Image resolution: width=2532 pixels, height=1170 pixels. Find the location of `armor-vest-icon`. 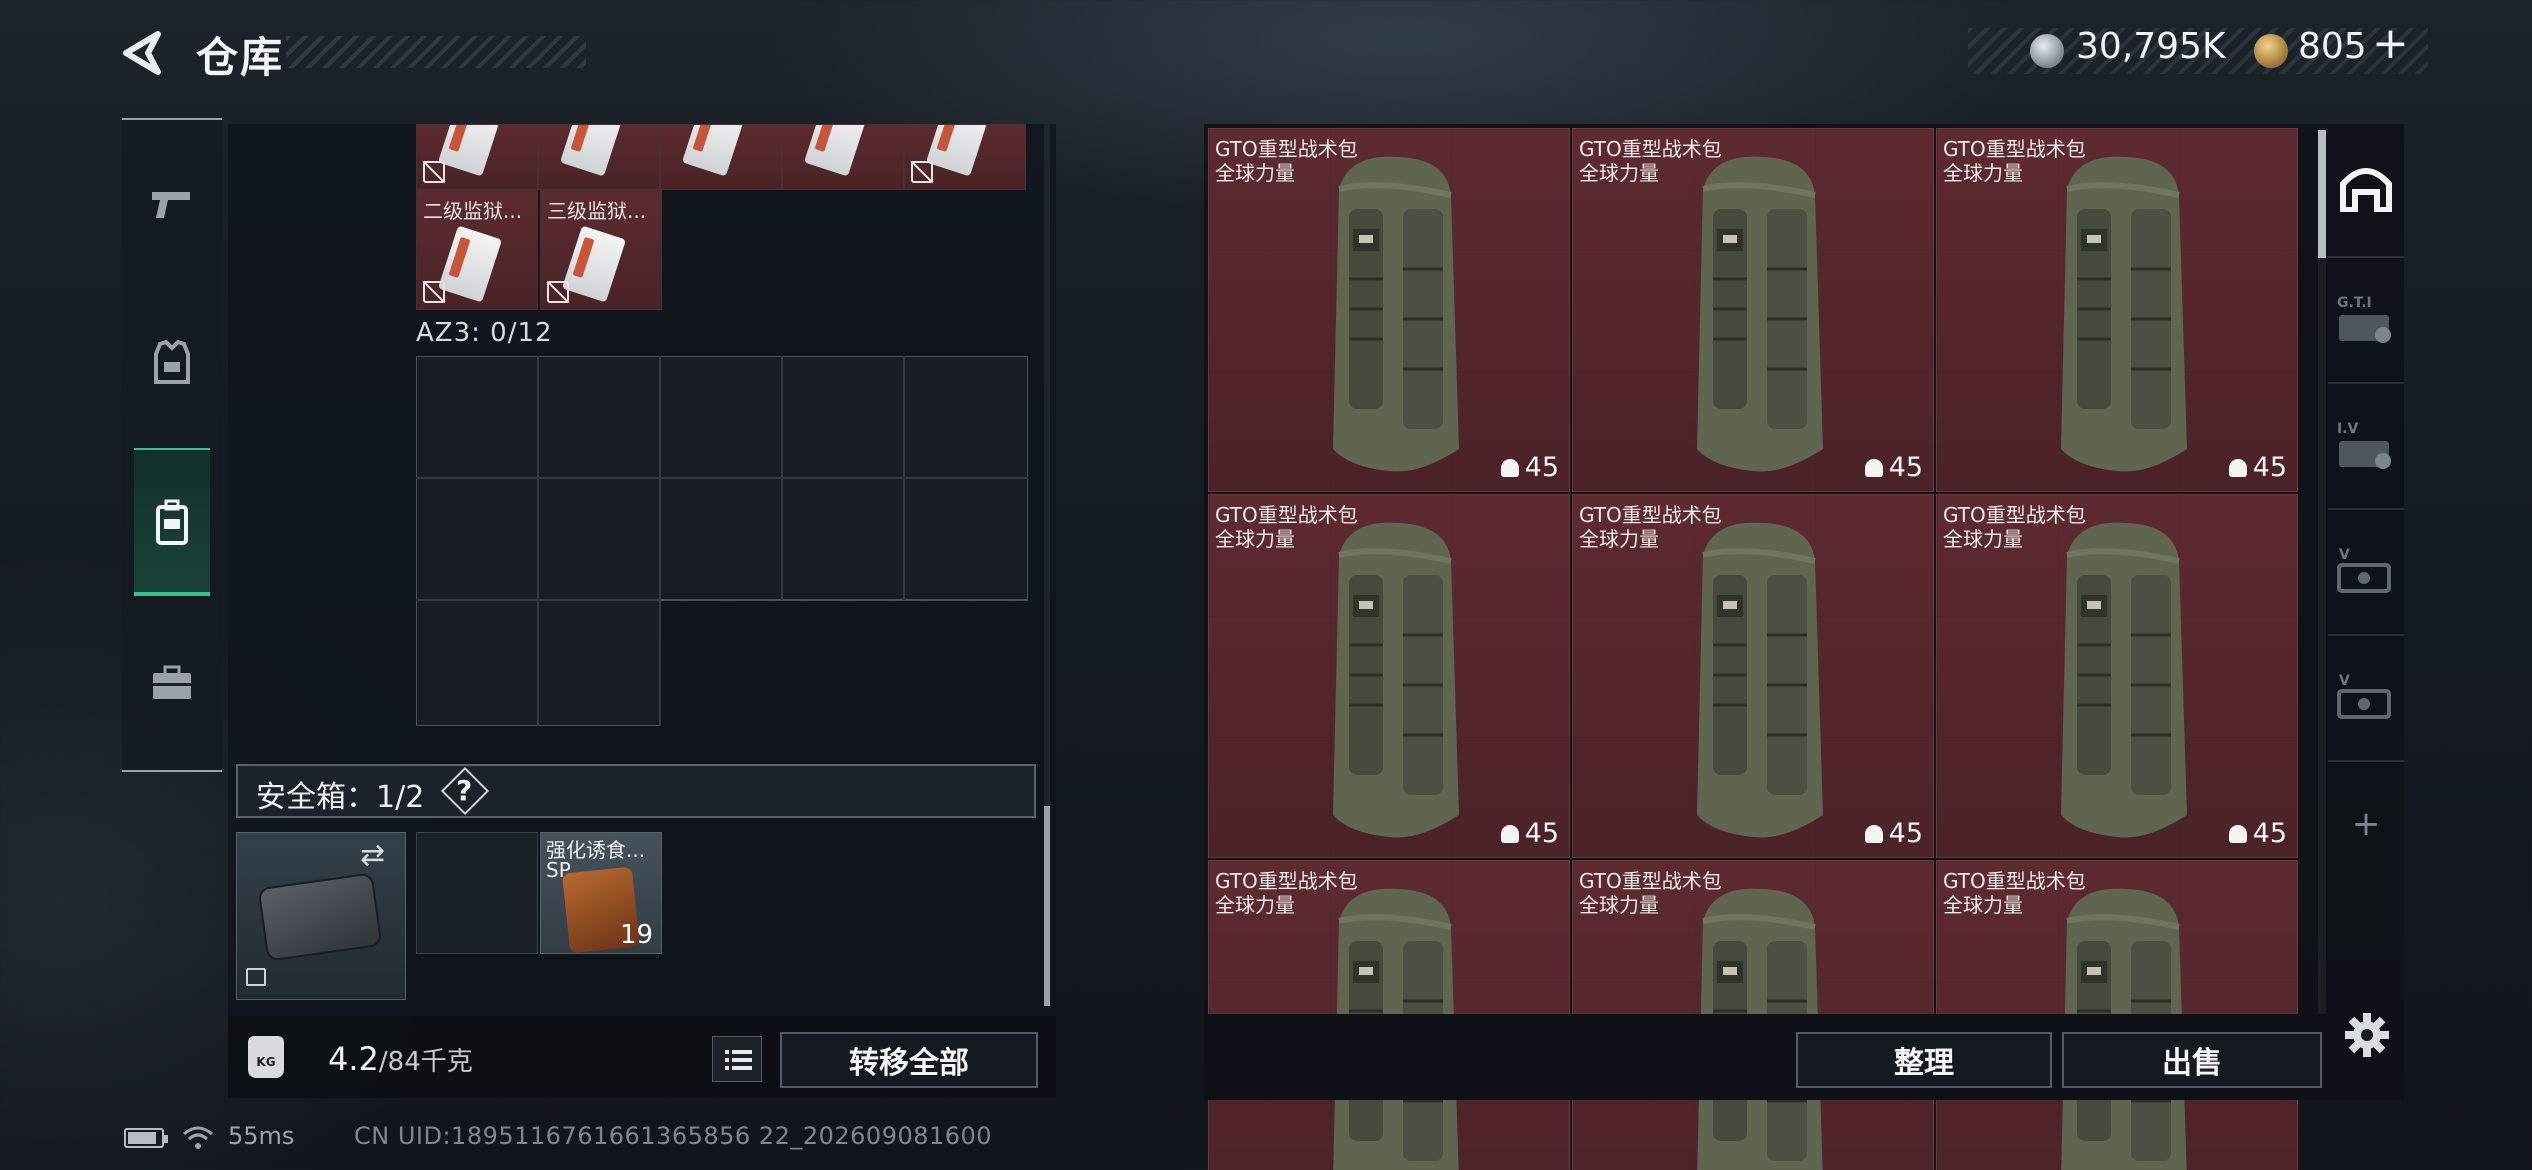

armor-vest-icon is located at coordinates (172, 362).